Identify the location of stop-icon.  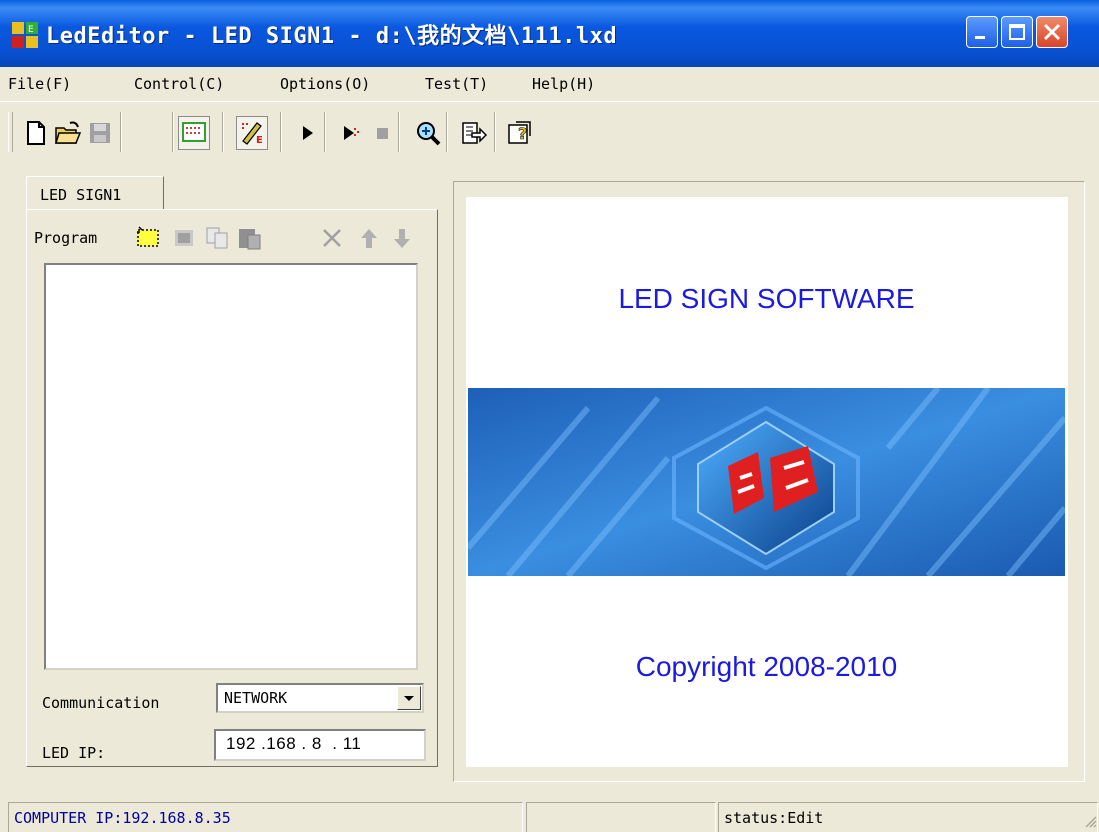
(382, 133).